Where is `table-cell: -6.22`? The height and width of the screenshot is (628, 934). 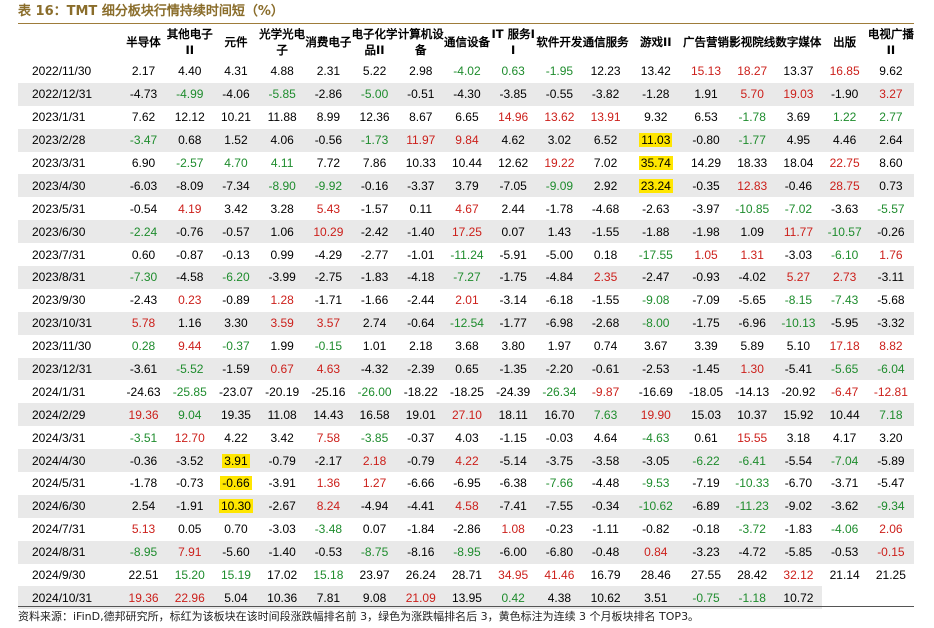 table-cell: -6.22 is located at coordinates (706, 461).